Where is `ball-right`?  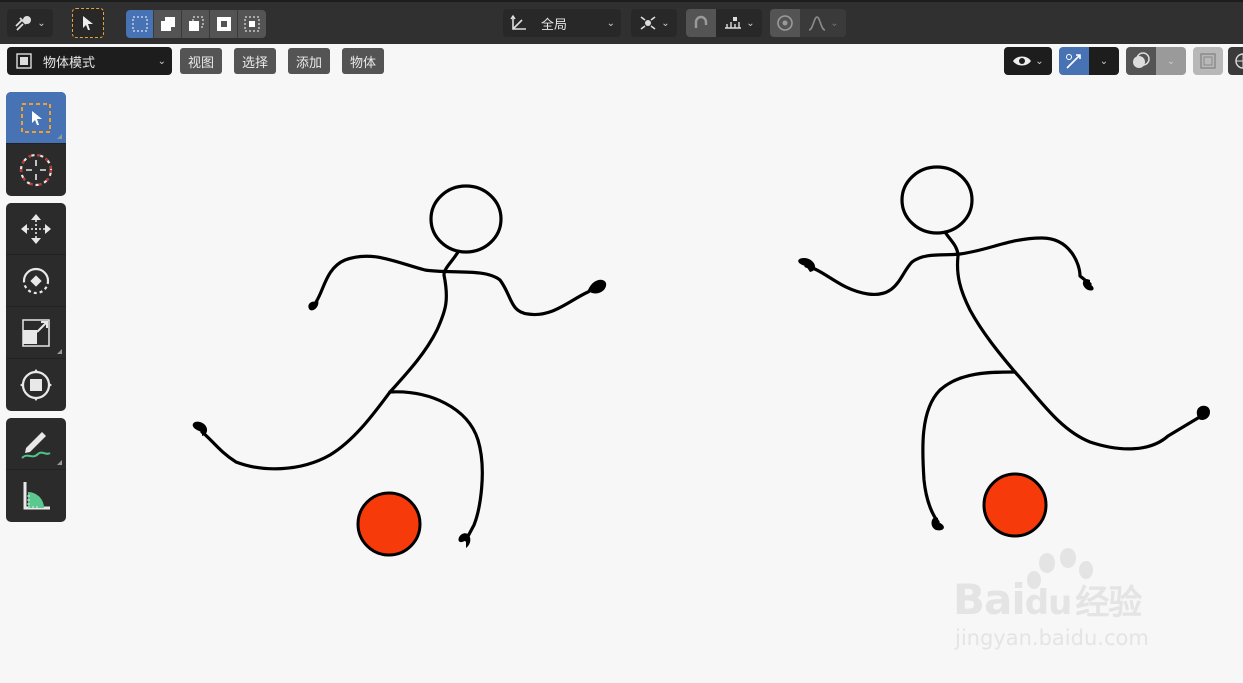
ball-right is located at coordinates (1015, 505).